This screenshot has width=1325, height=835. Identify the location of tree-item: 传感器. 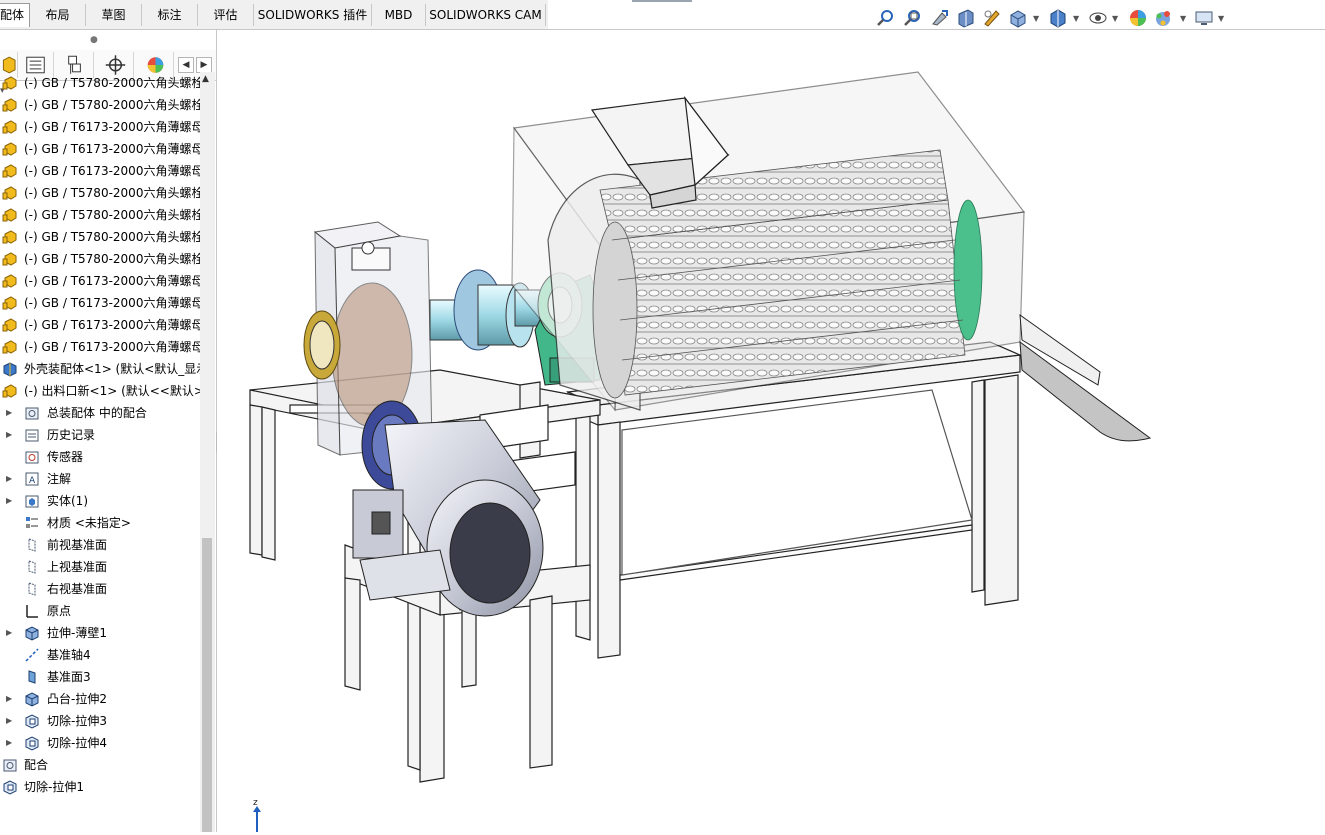
(100, 457).